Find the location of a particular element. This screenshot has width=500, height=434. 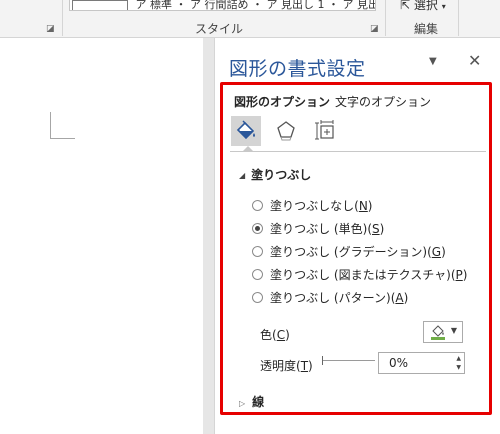

line-section-heading: 線 is located at coordinates (258, 402).